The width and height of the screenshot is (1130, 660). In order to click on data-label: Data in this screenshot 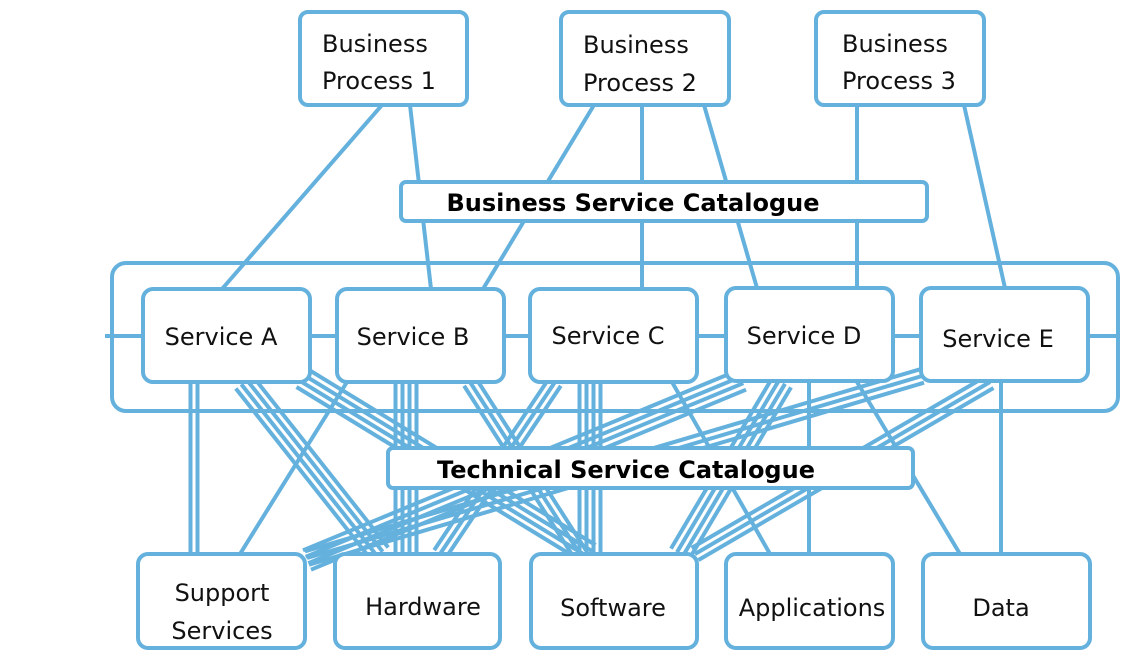, I will do `click(1000, 608)`.